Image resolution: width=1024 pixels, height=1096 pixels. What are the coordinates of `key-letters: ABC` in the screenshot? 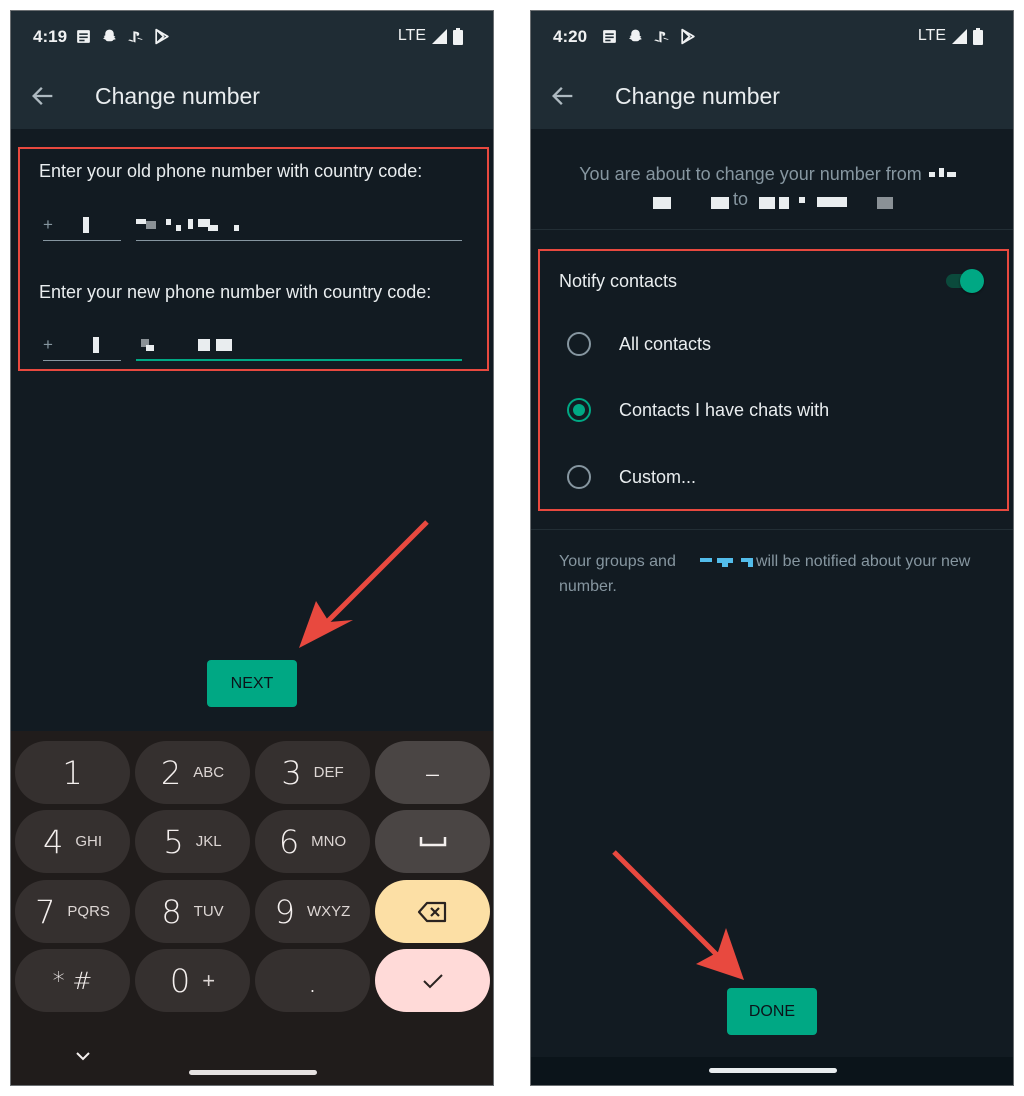 It's located at (209, 772).